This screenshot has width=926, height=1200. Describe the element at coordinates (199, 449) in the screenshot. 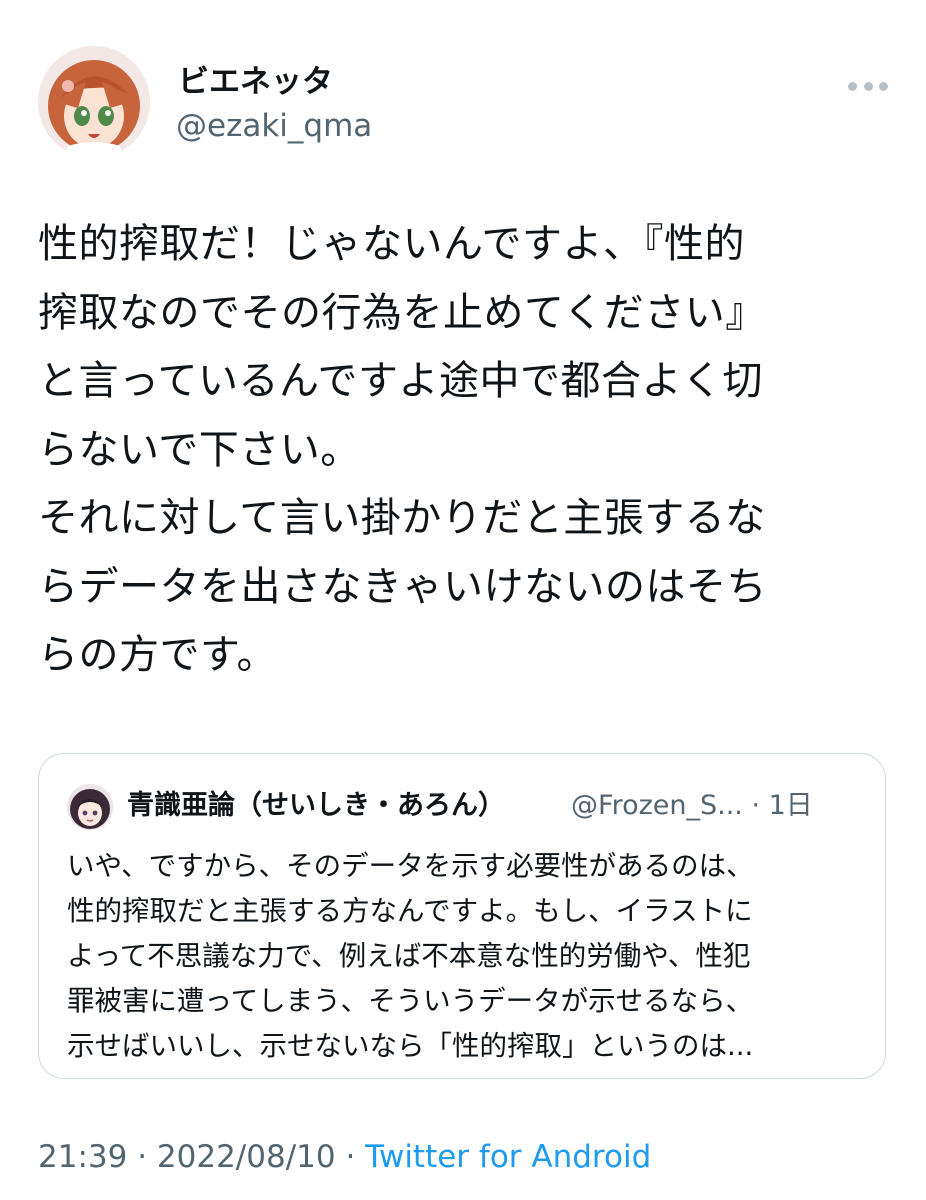

I see `tweet-line: らないで下さい。` at that location.